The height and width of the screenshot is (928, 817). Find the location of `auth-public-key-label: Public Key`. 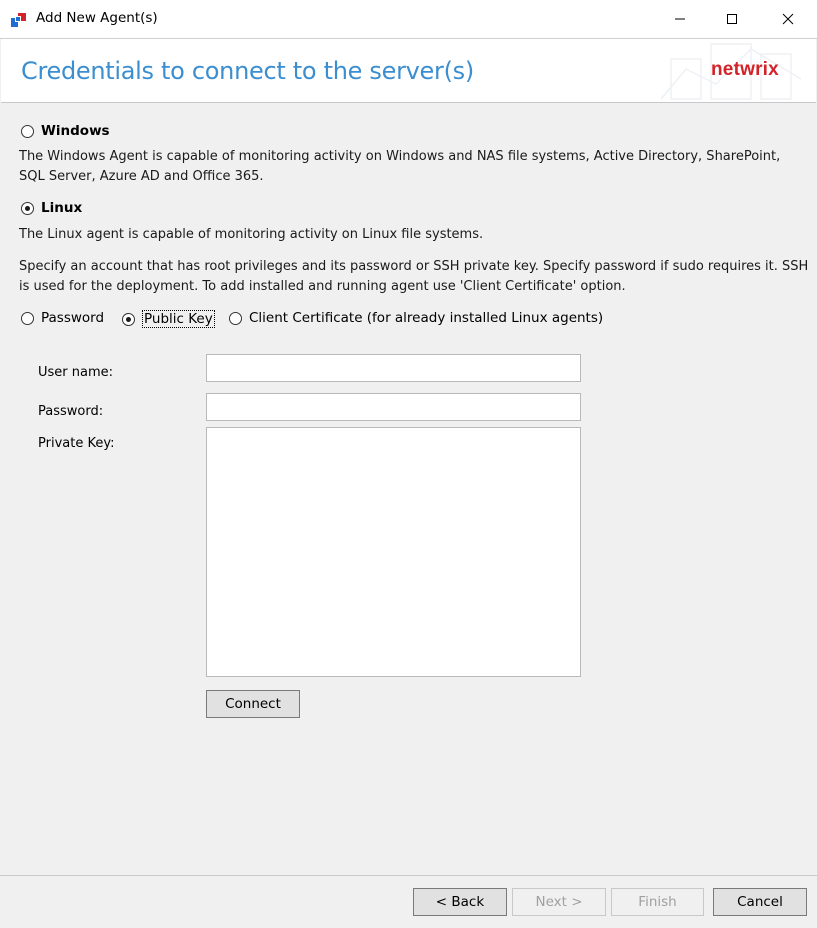

auth-public-key-label: Public Key is located at coordinates (178, 319).